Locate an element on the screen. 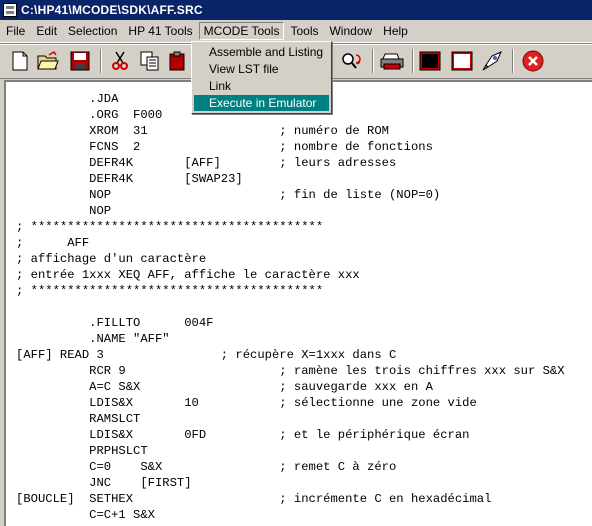  menu-help: Help is located at coordinates (395, 31).